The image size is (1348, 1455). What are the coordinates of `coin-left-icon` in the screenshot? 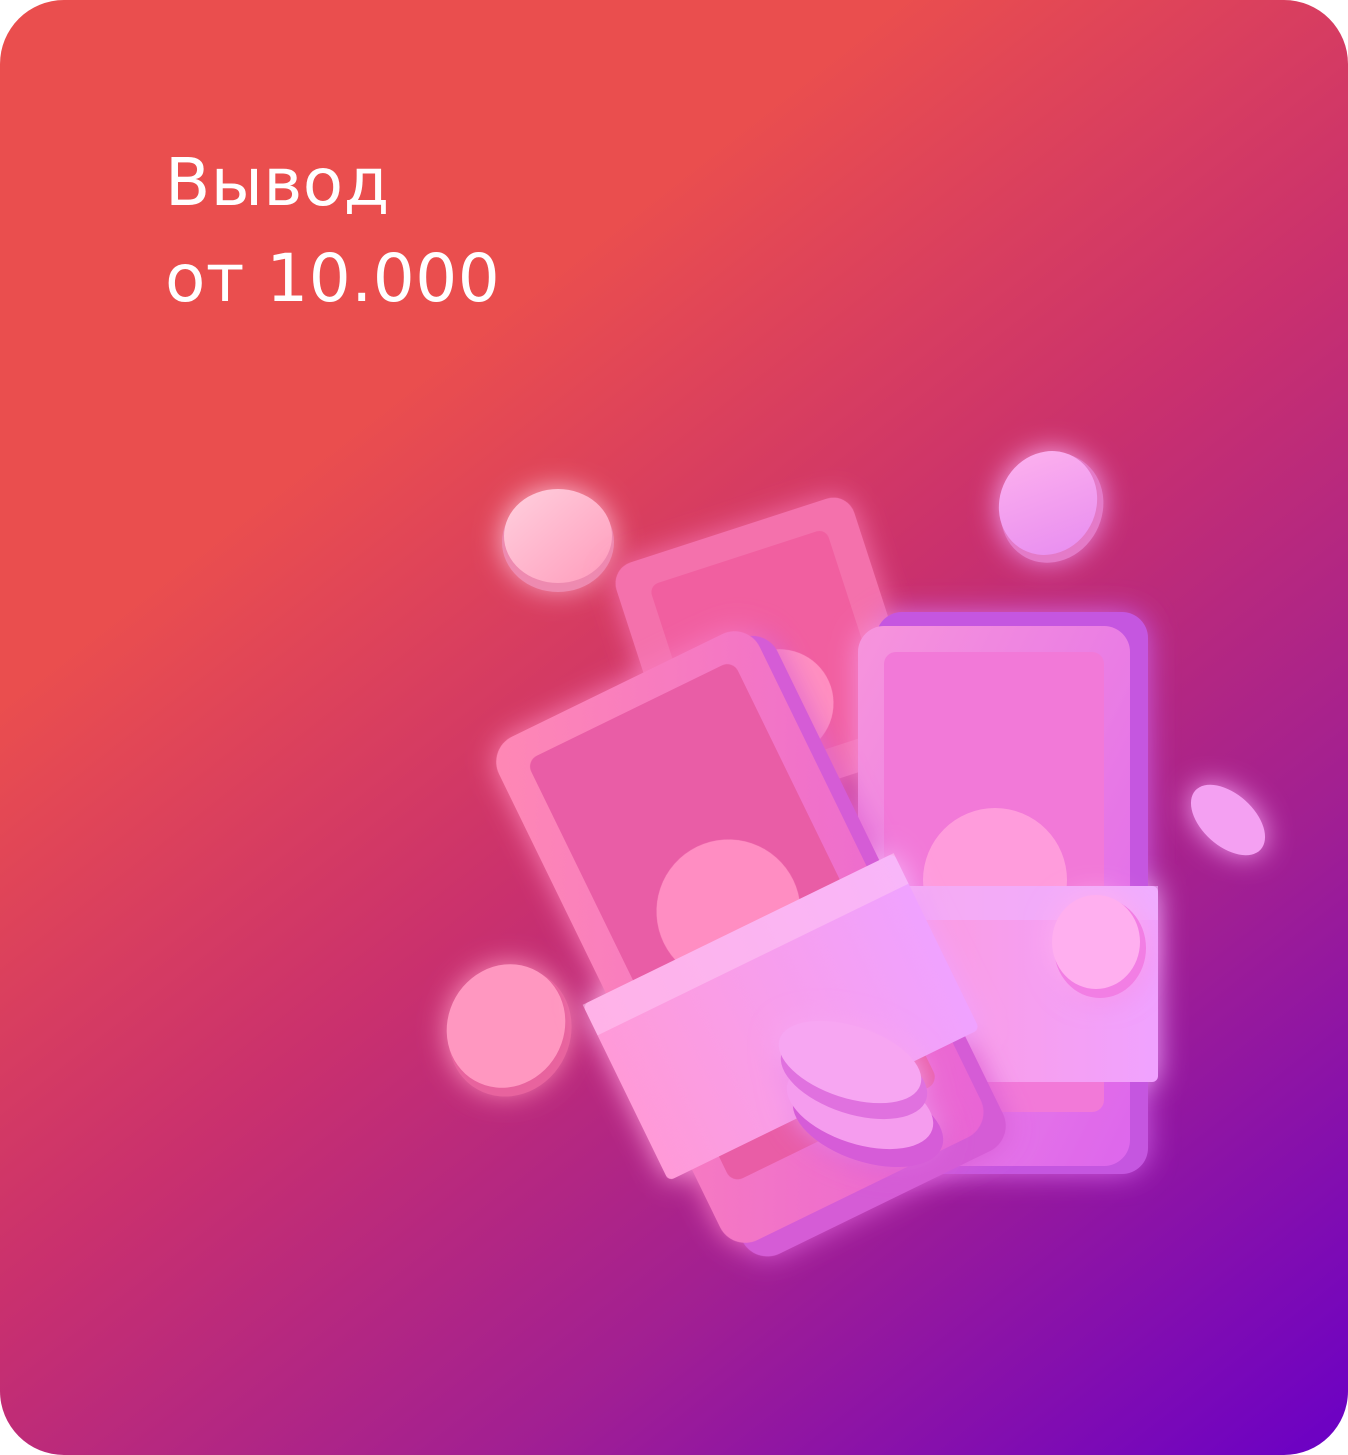 It's located at (509, 1030).